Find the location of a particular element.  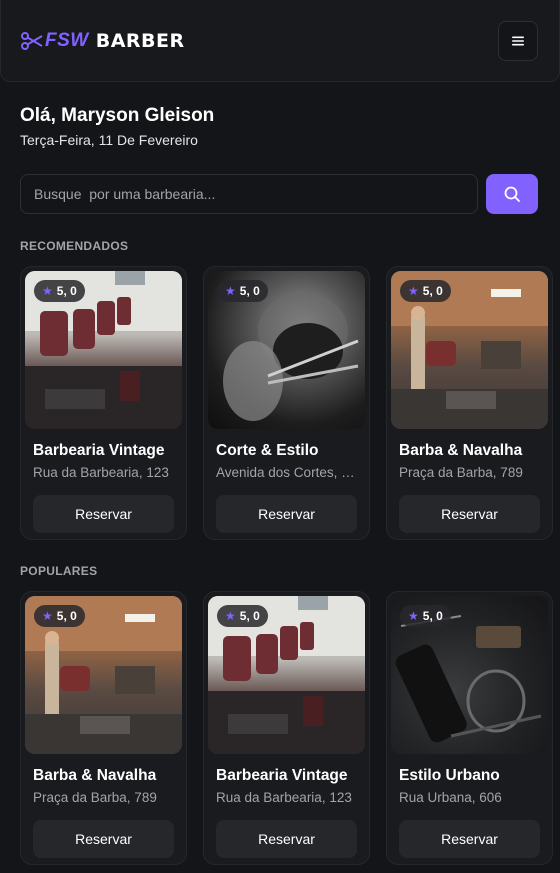

logo-fsw-text: FSW is located at coordinates (67, 40).